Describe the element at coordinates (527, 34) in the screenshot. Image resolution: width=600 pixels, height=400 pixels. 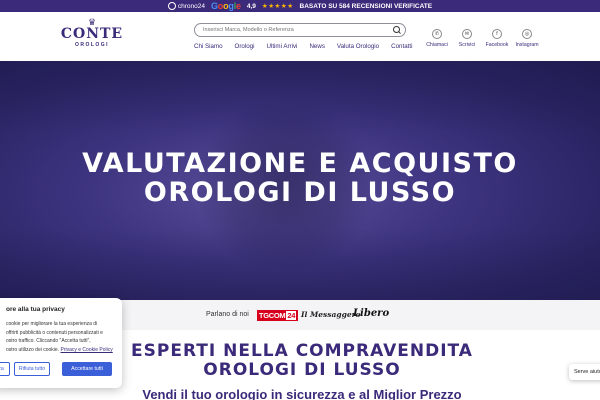
I see `instagram-icon: ◎` at that location.